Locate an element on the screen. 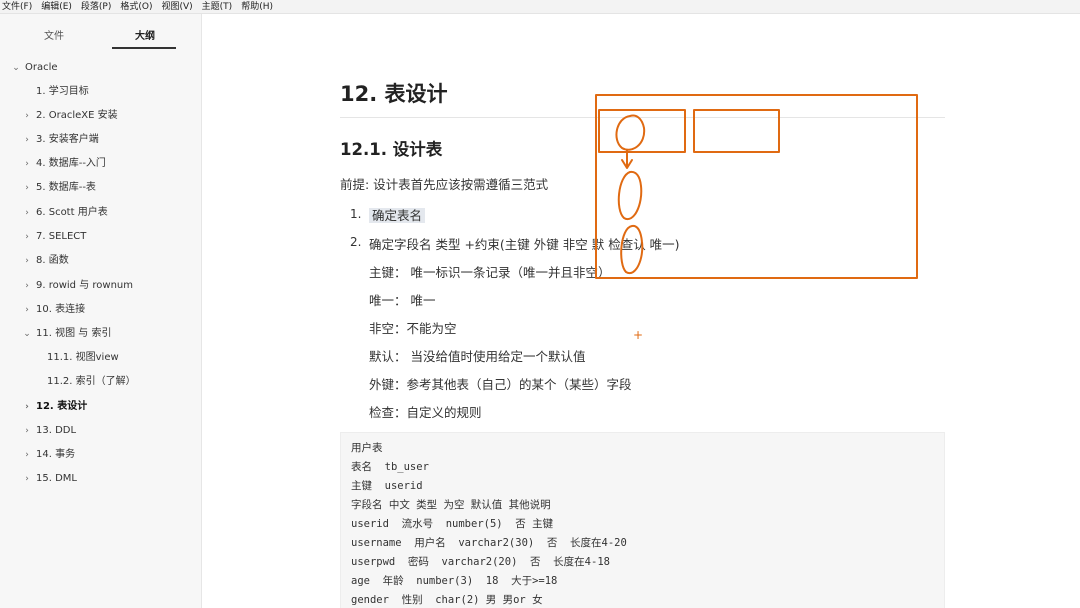  menu-view: 视图(V) is located at coordinates (176, 7).